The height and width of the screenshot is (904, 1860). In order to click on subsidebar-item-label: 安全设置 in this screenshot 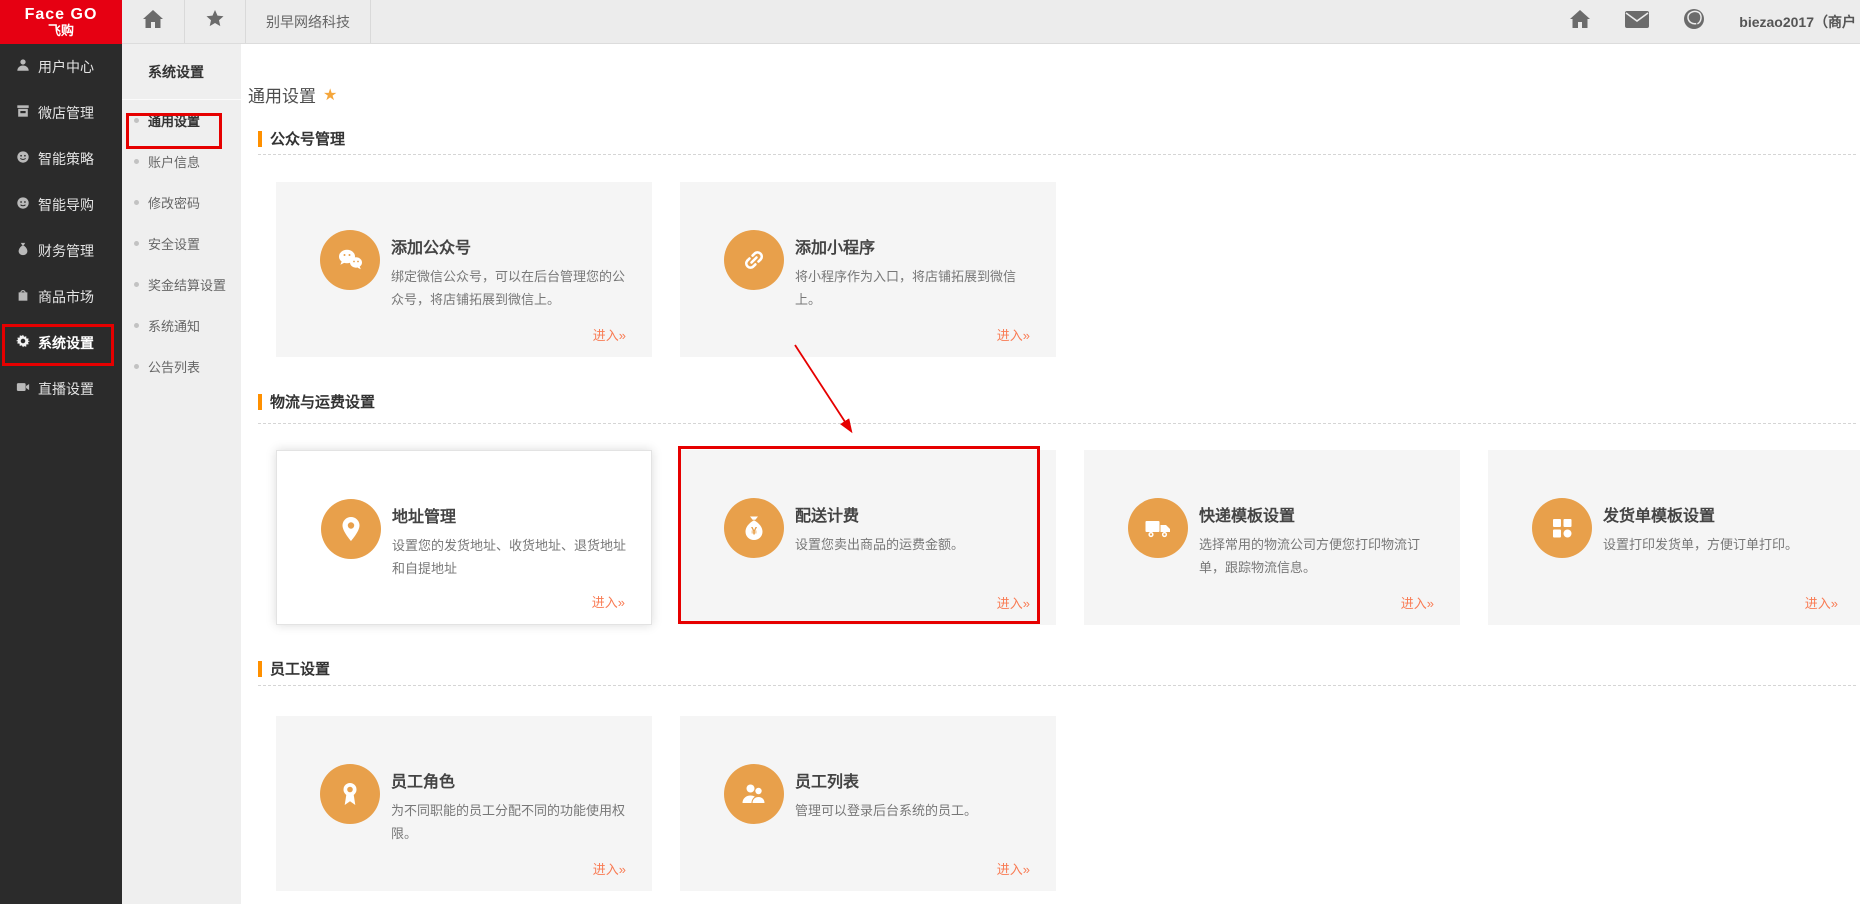, I will do `click(174, 244)`.